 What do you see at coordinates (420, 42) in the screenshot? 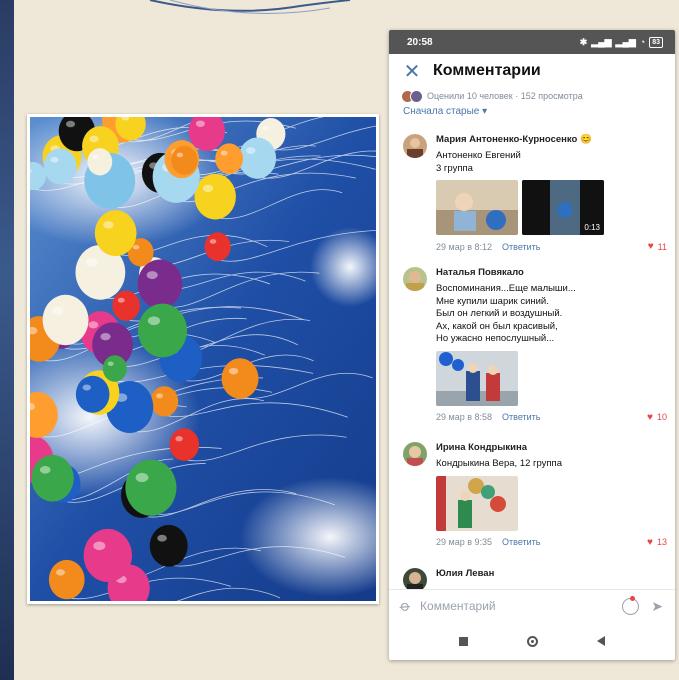
I see `status-time: 20:58` at bounding box center [420, 42].